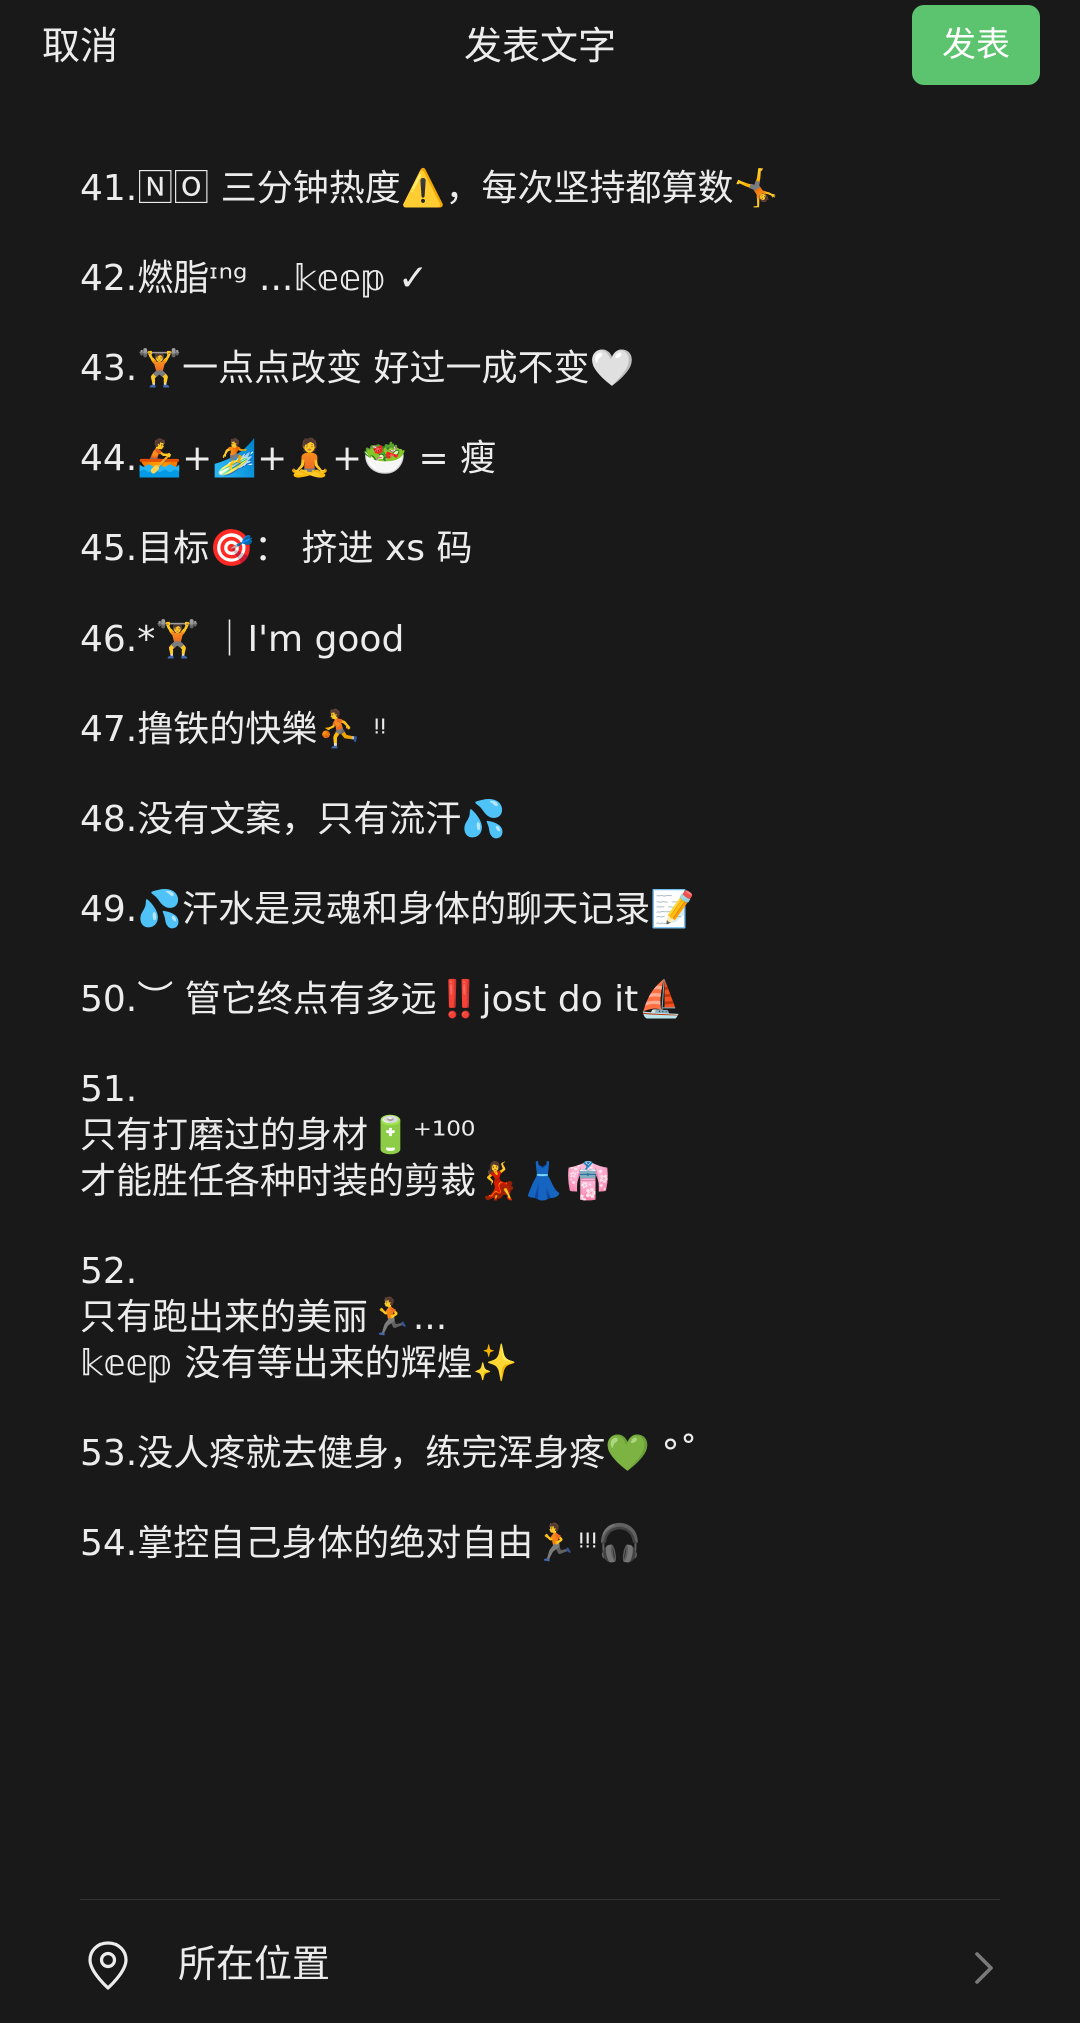 The image size is (1080, 2023). I want to click on location-label: 所在位置, so click(254, 1964).